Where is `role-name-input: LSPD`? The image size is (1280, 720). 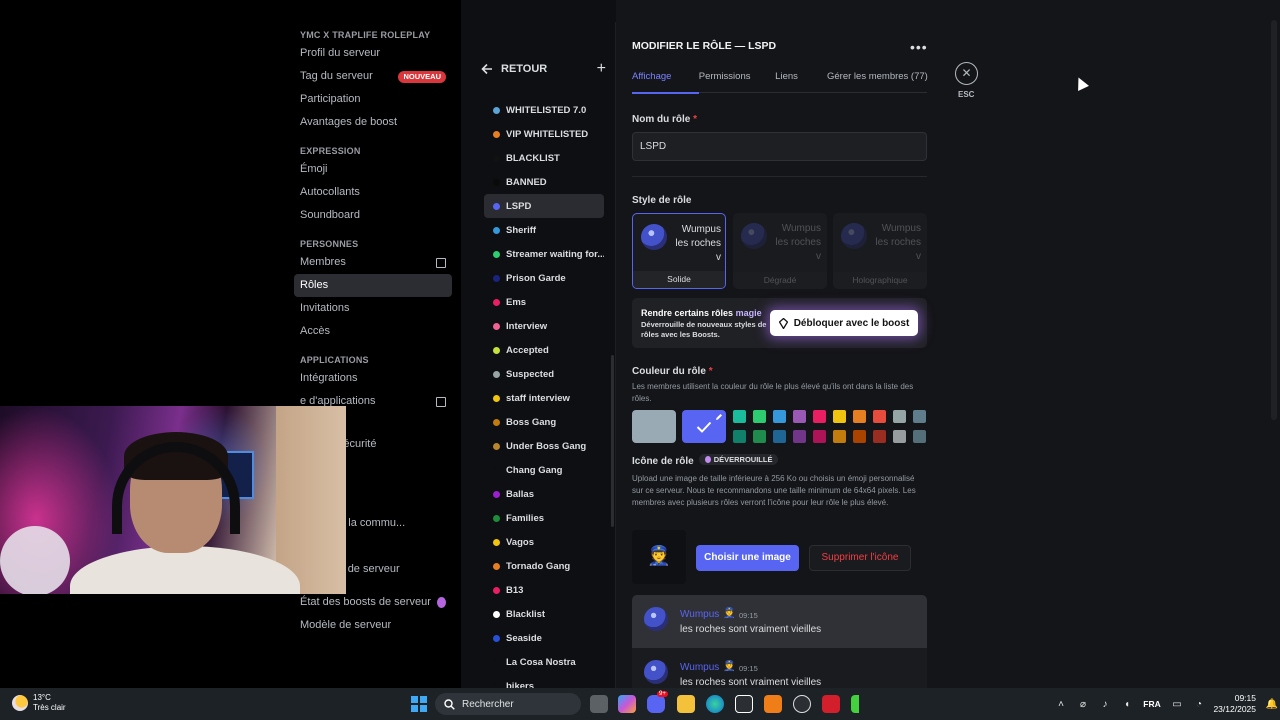
role-name-input: LSPD is located at coordinates (779, 146).